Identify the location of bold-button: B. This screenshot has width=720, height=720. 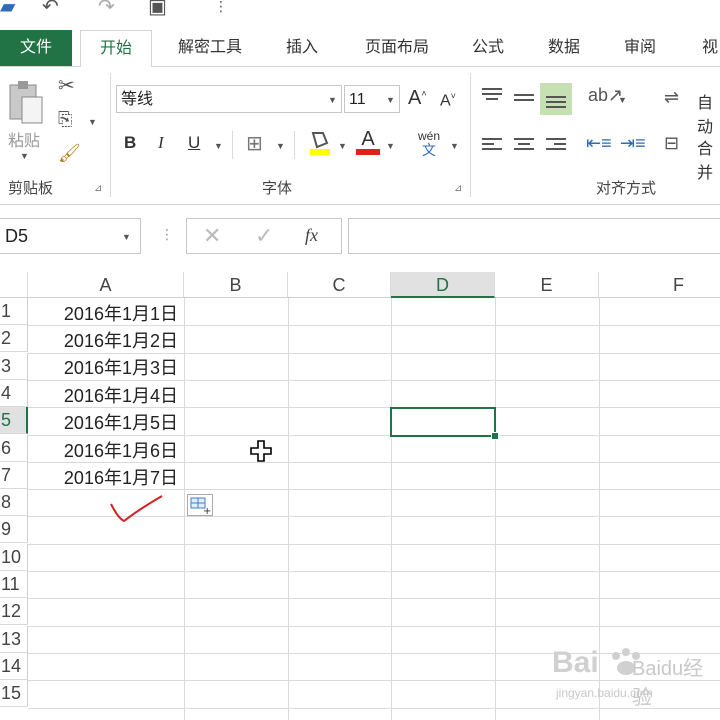
(130, 143).